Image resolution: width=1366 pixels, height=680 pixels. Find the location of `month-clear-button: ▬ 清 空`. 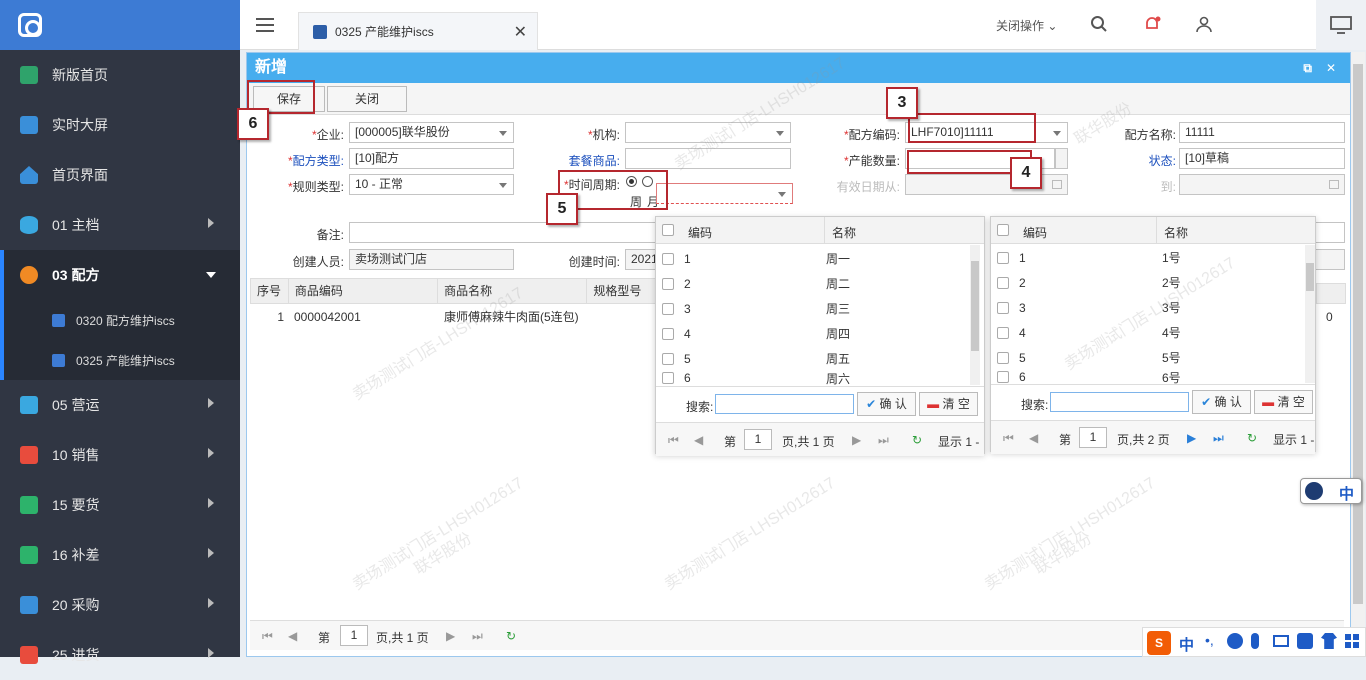

month-clear-button: ▬ 清 空 is located at coordinates (1283, 402).